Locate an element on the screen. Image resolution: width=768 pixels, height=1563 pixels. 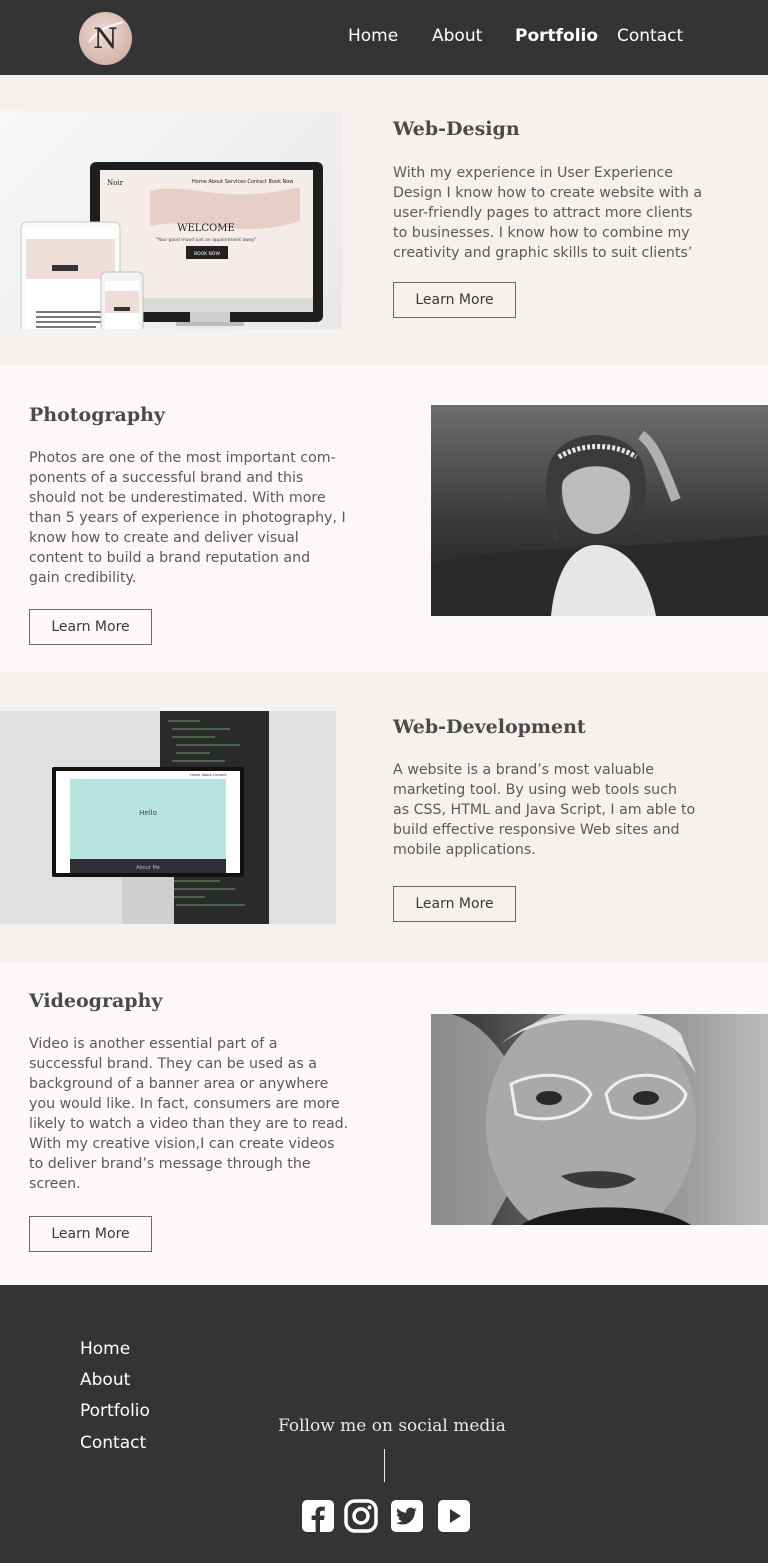
description-line: marketing tool. By using web tools such is located at coordinates (535, 790).